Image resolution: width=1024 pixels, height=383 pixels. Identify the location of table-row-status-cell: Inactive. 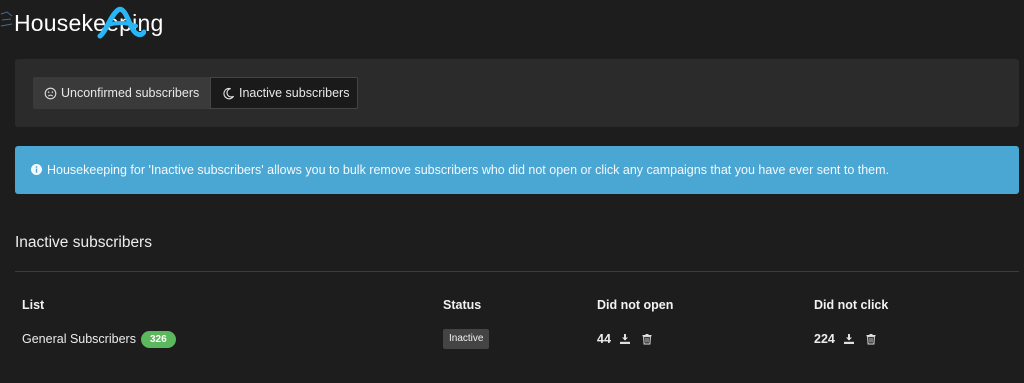
(466, 339).